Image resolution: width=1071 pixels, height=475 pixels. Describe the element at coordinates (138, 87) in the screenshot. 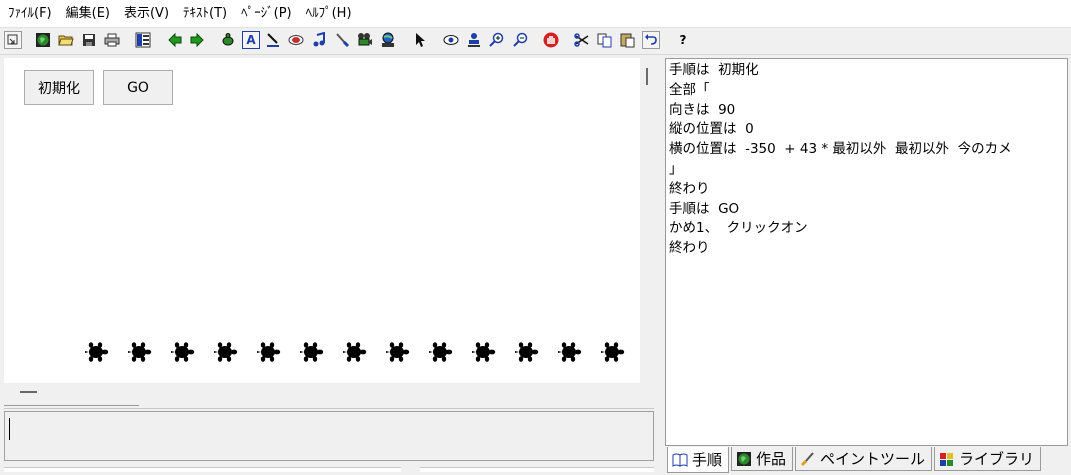

I see `go-button: GO` at that location.